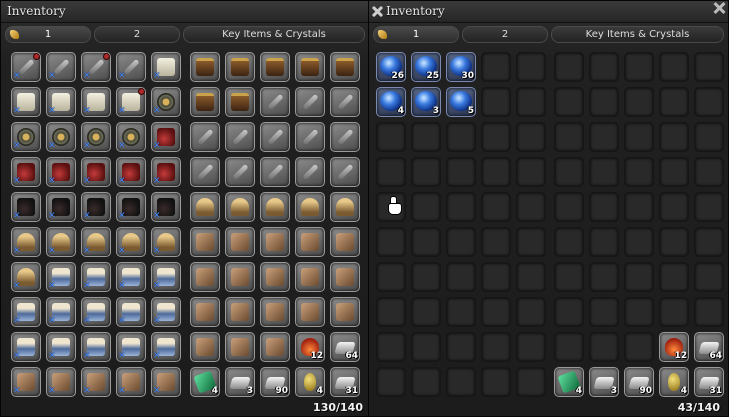 This screenshot has height=417, width=729. Describe the element at coordinates (166, 102) in the screenshot. I see `item-slot-wheel: ✕` at that location.